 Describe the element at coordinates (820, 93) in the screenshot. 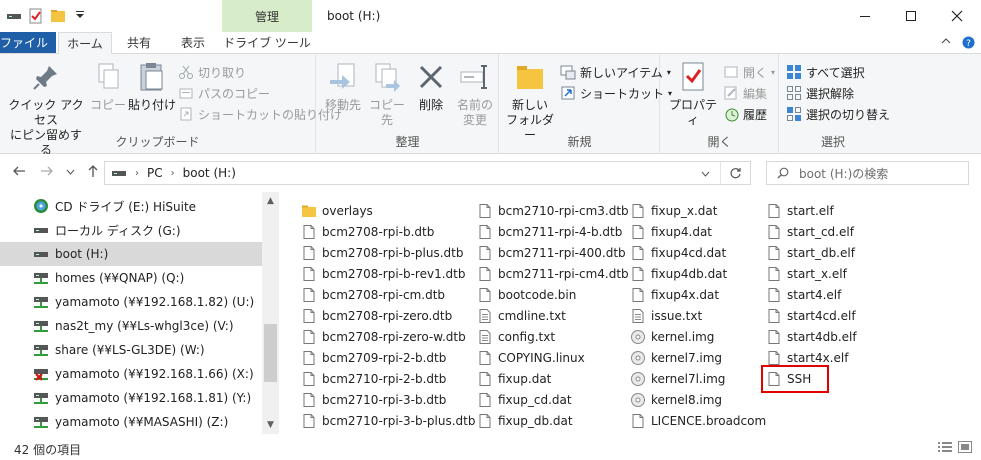

I see `select-none-button: 選択解除` at that location.